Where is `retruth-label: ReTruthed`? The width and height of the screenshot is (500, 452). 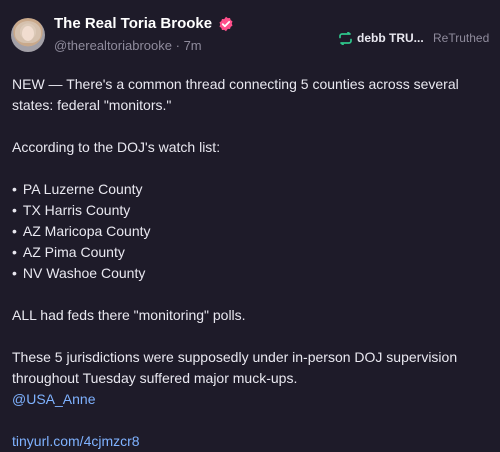 retruth-label: ReTruthed is located at coordinates (461, 38).